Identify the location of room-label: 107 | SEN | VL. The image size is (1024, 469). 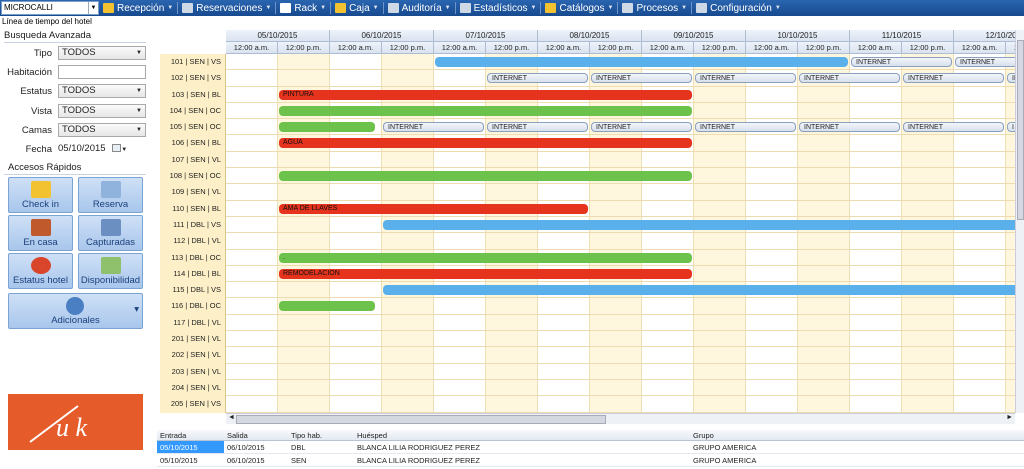
(193, 160).